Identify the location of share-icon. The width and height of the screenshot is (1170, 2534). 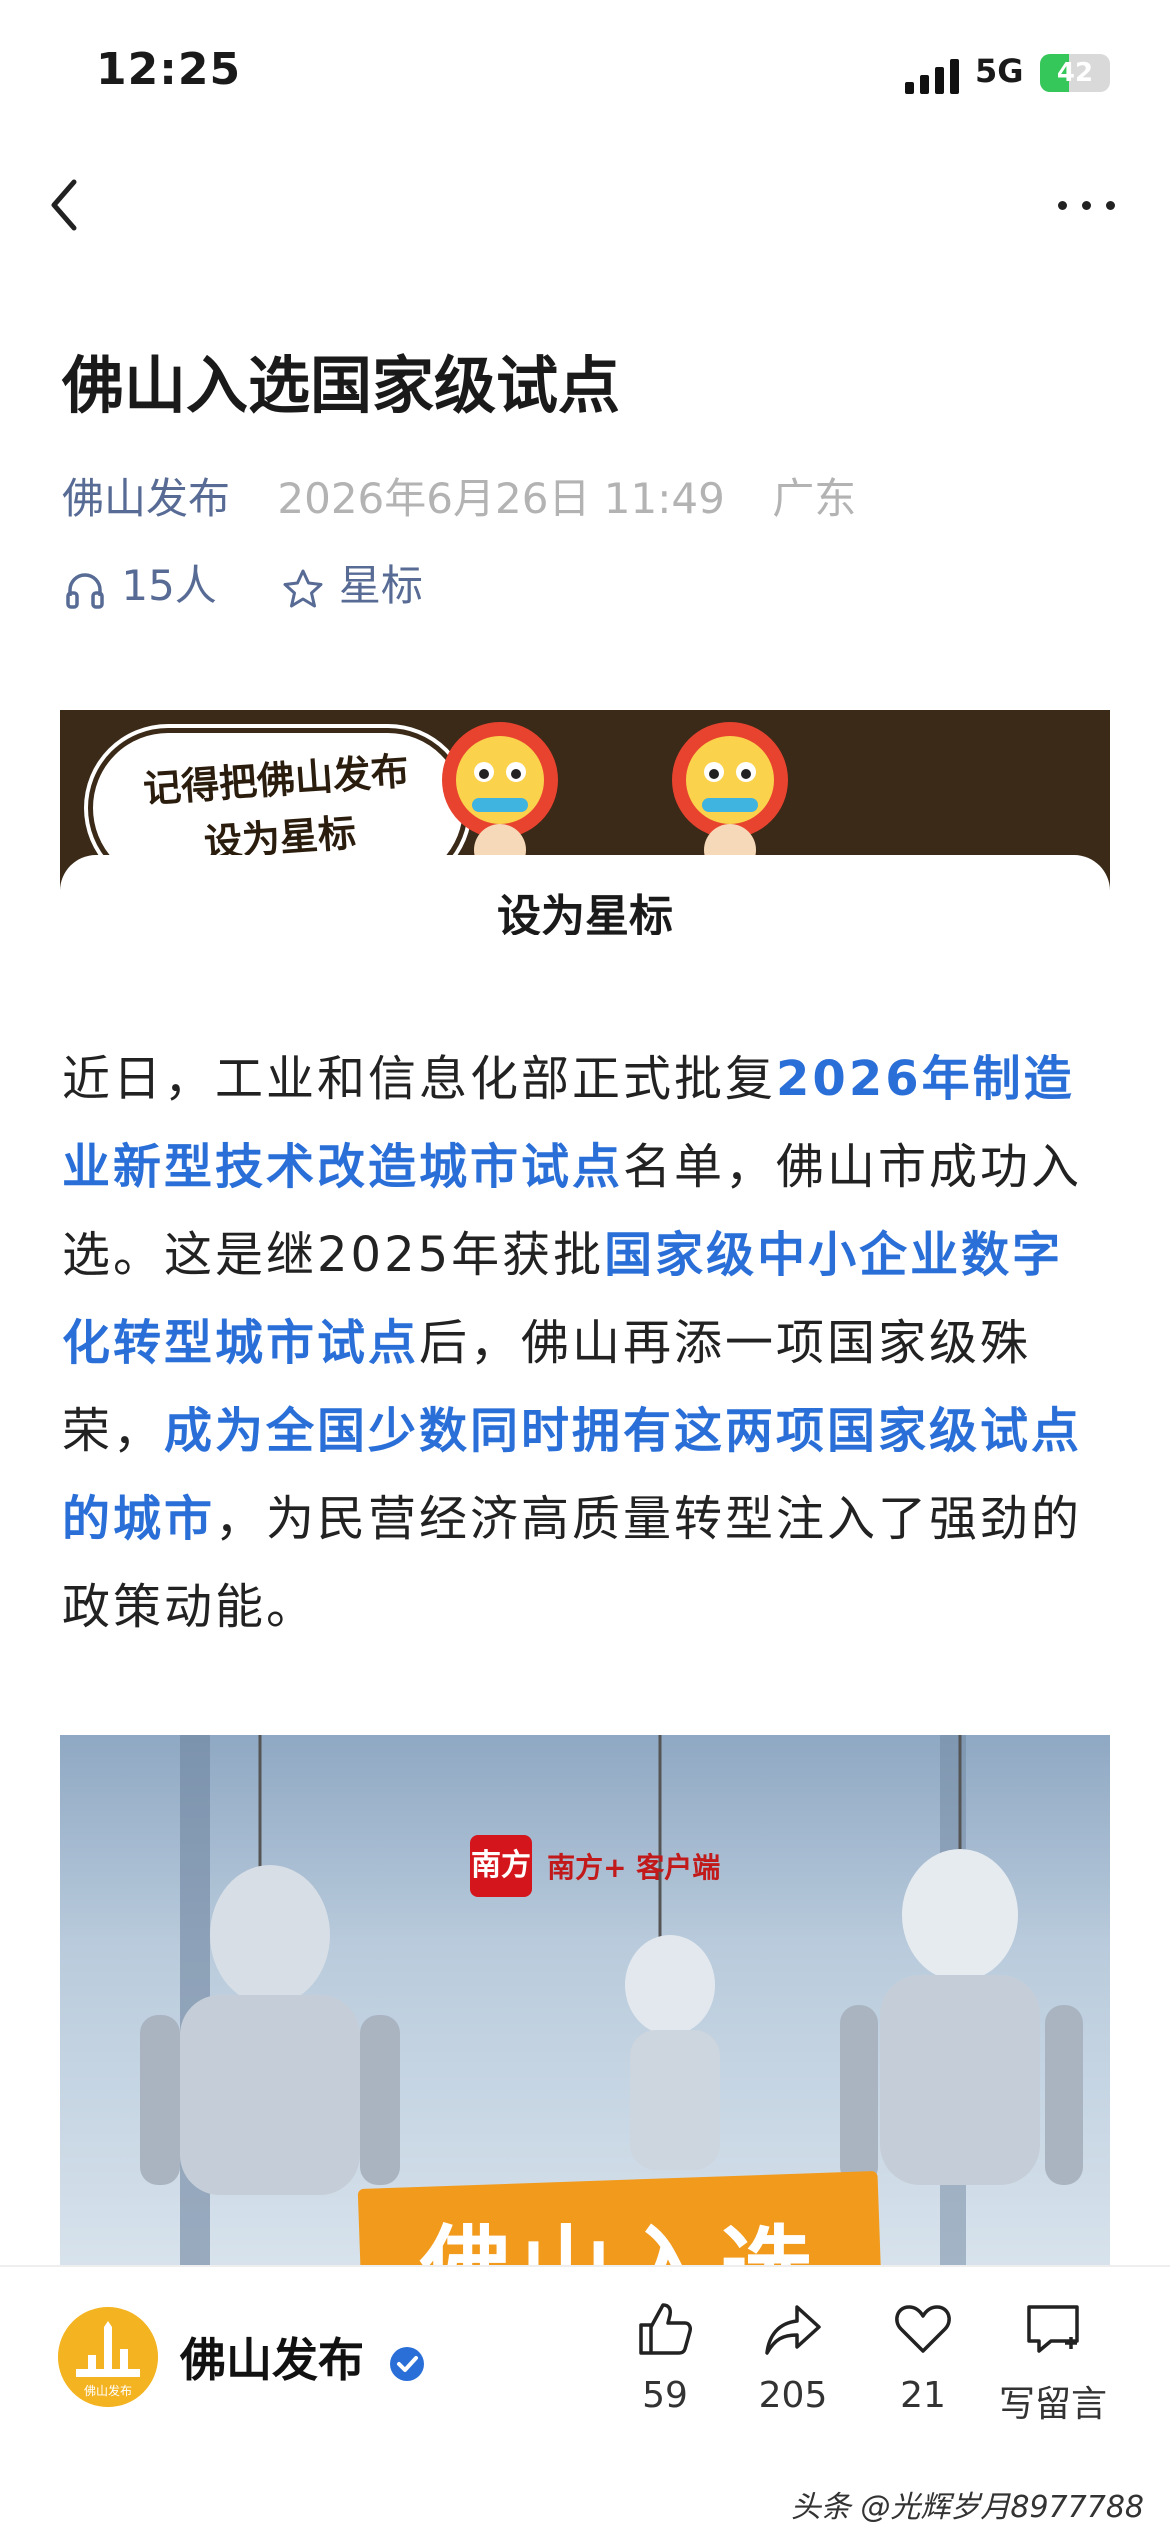
(793, 2330).